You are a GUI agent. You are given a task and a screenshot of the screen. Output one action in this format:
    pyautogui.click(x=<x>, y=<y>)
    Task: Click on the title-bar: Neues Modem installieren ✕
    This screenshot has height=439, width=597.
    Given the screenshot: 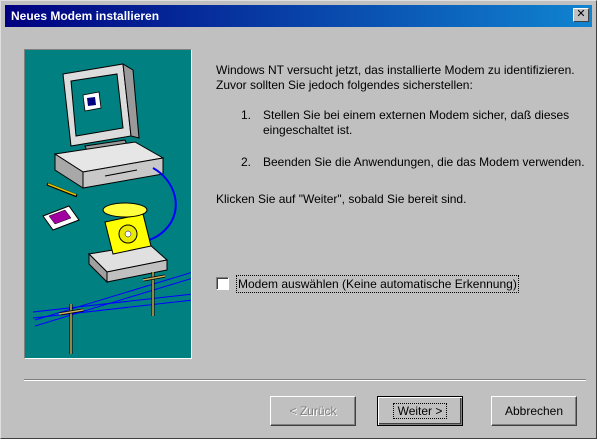 What is the action you would take?
    pyautogui.click(x=298, y=16)
    